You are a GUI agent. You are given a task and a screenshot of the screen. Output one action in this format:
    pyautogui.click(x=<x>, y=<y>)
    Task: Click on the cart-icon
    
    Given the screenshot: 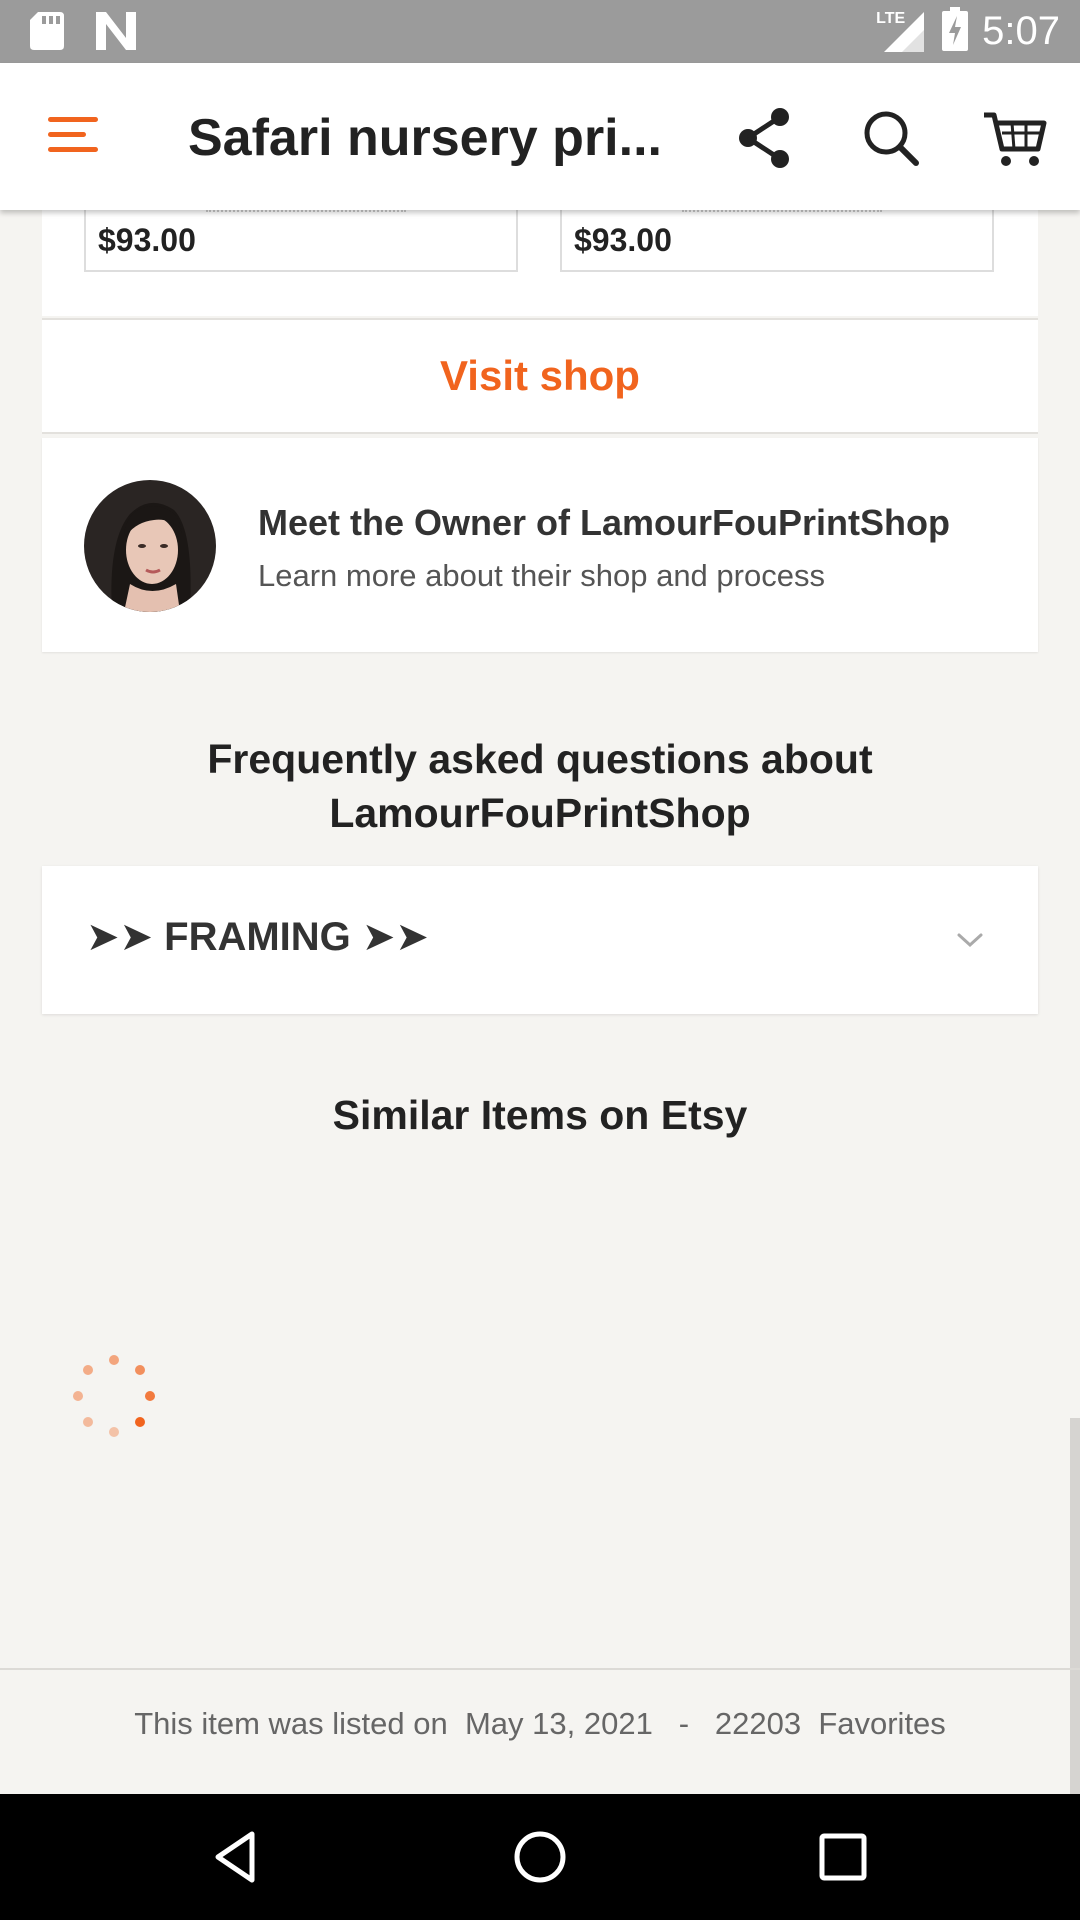 What is the action you would take?
    pyautogui.click(x=1015, y=138)
    